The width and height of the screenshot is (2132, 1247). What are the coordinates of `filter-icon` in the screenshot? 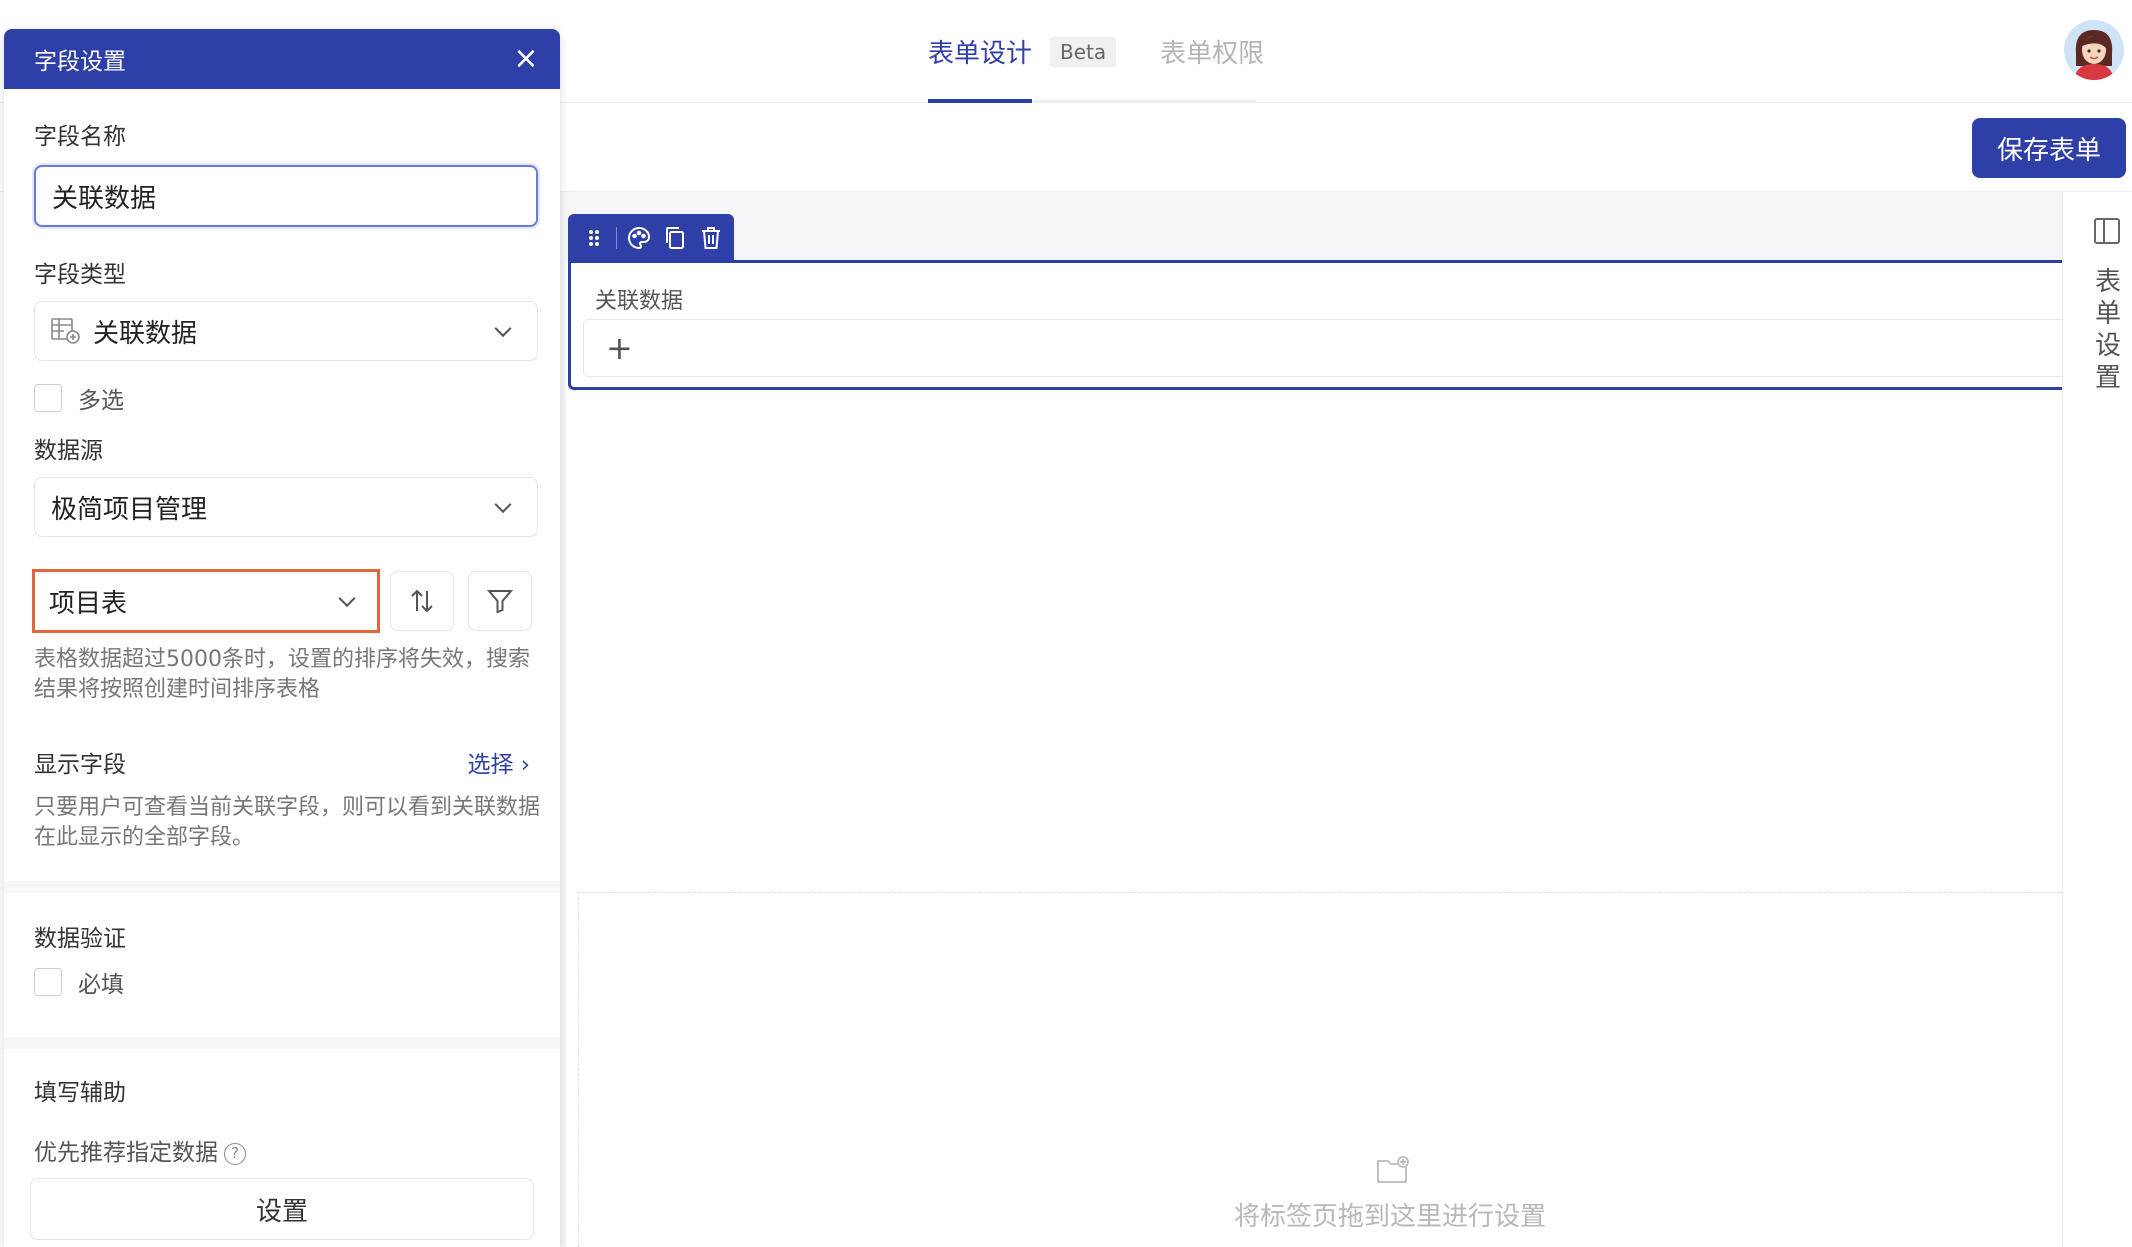 It's located at (500, 602).